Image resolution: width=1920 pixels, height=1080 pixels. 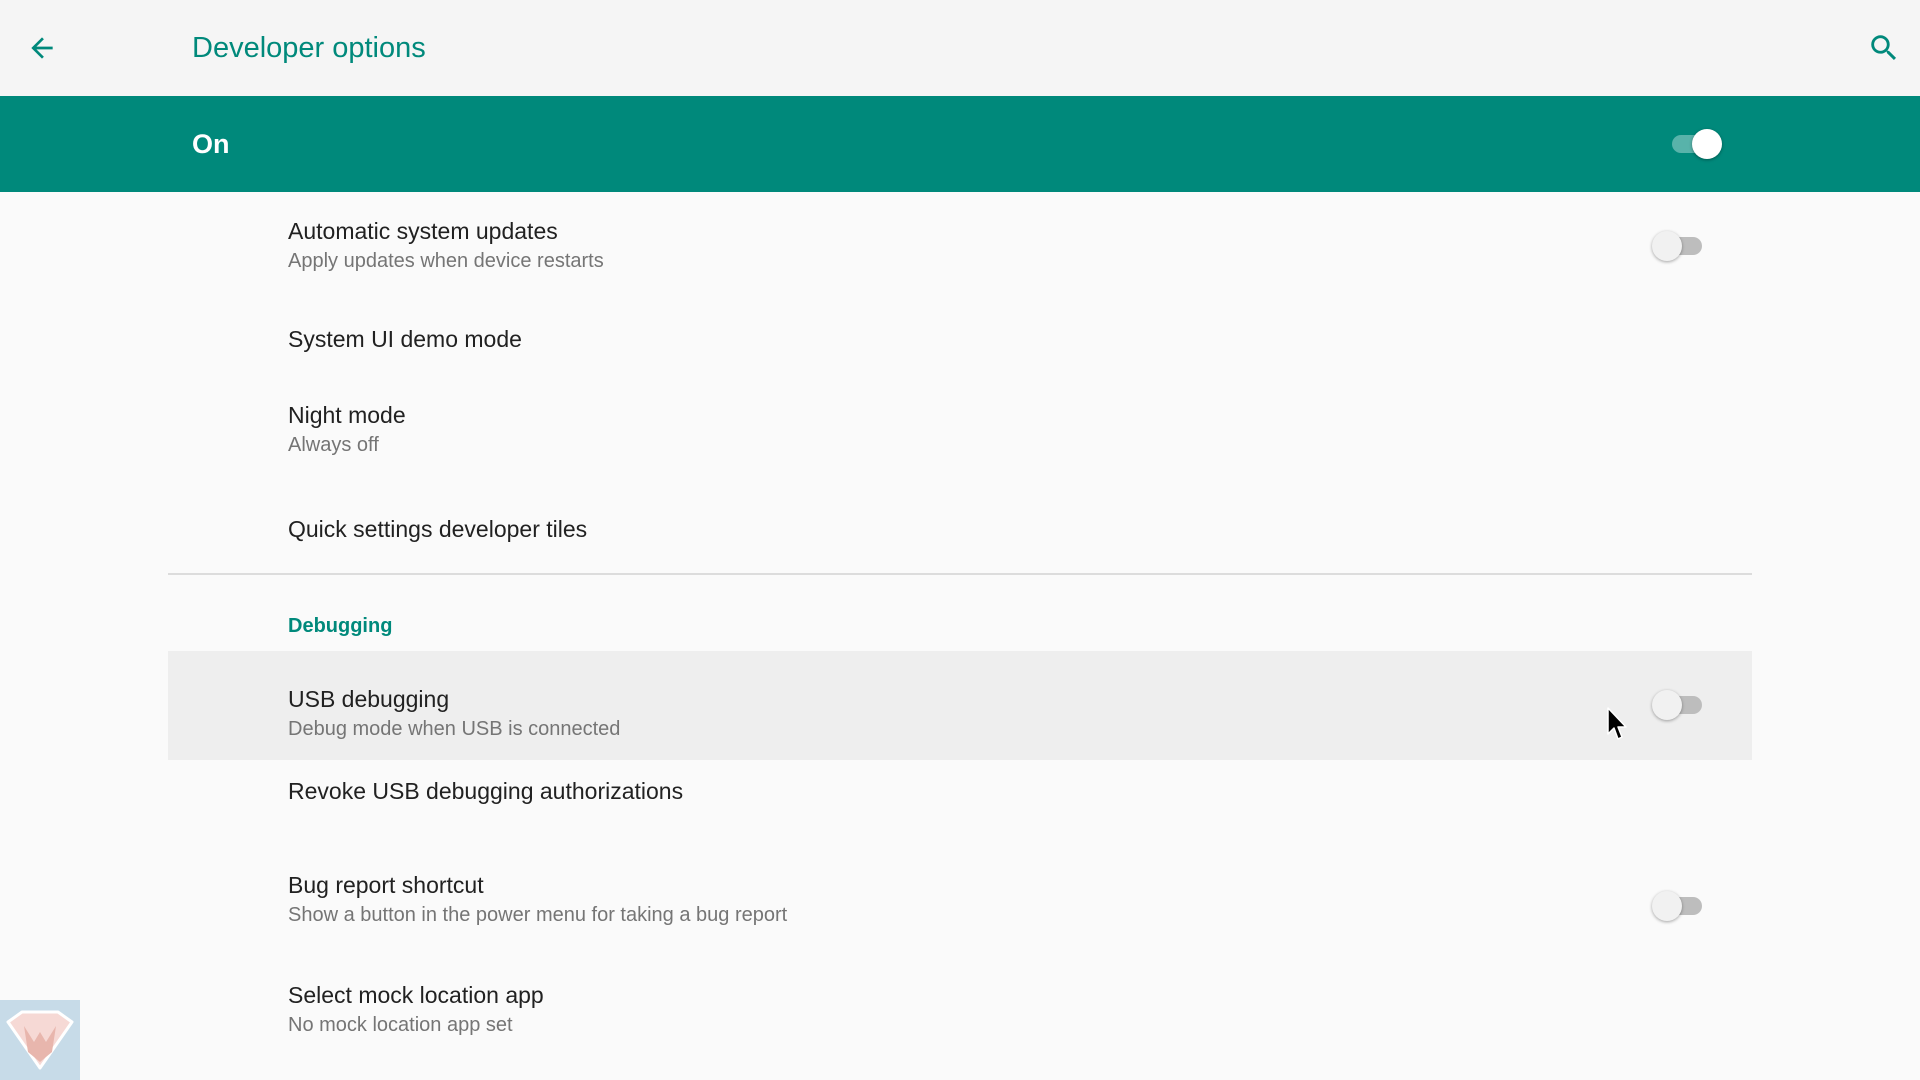 I want to click on corner-logo, so click(x=40, y=1040).